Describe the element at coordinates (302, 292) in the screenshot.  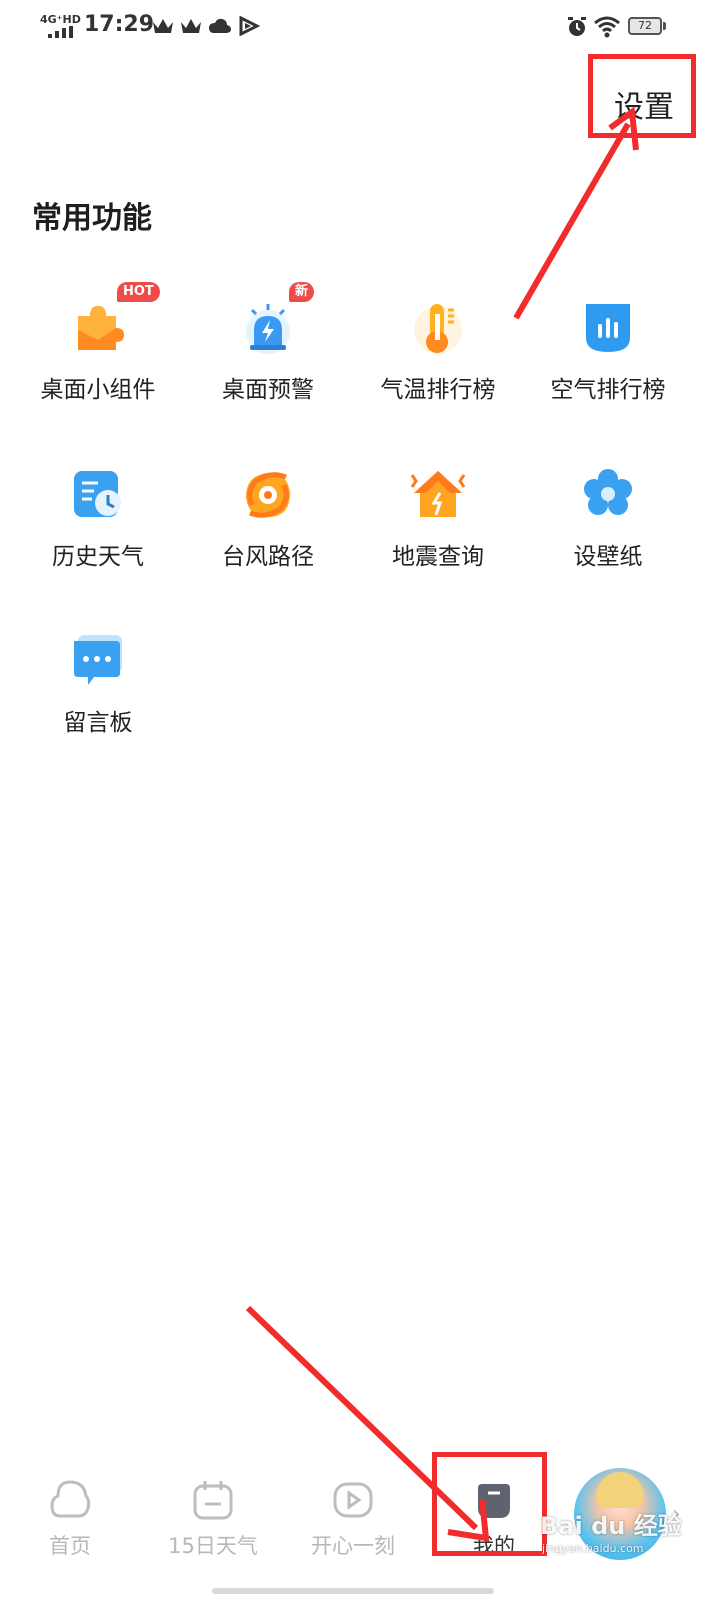
I see `new-badge: 新` at that location.